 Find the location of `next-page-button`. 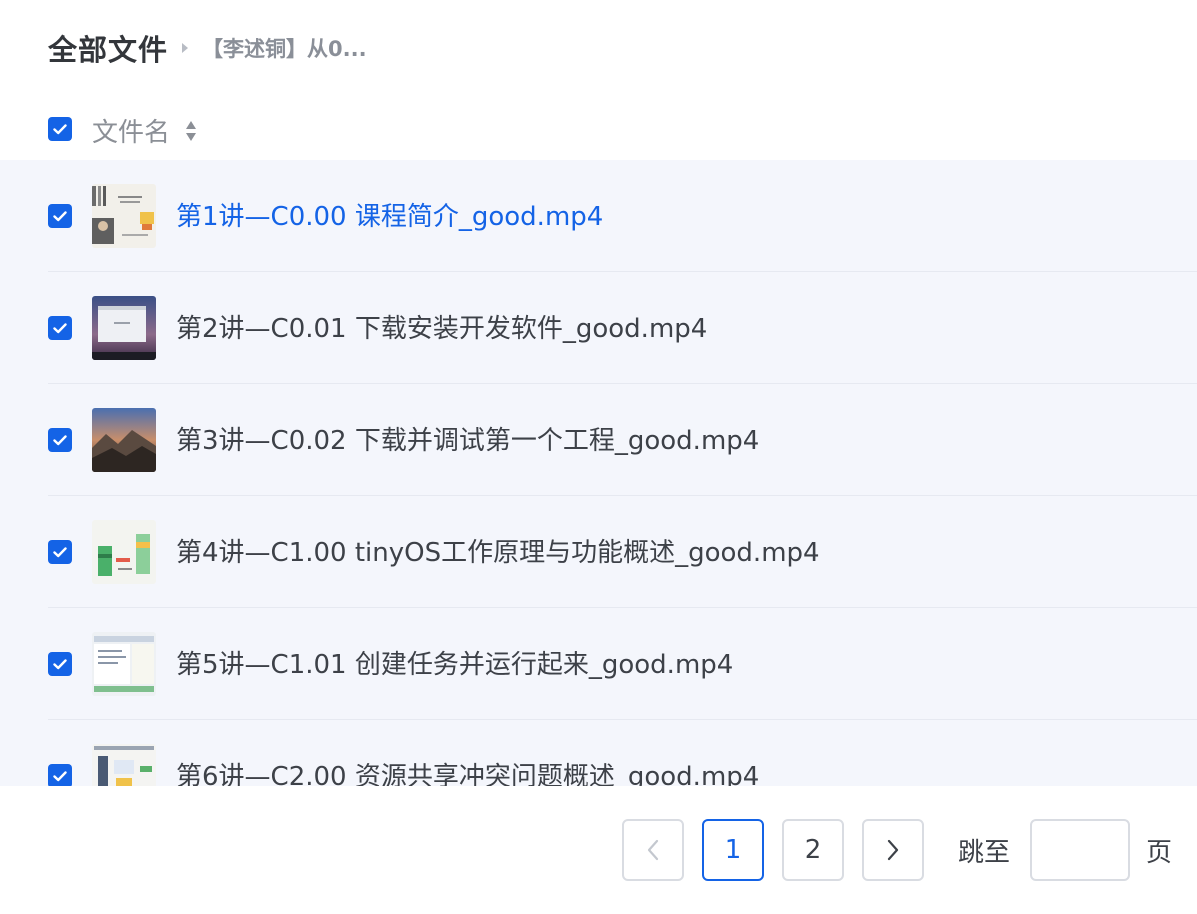

next-page-button is located at coordinates (893, 850).